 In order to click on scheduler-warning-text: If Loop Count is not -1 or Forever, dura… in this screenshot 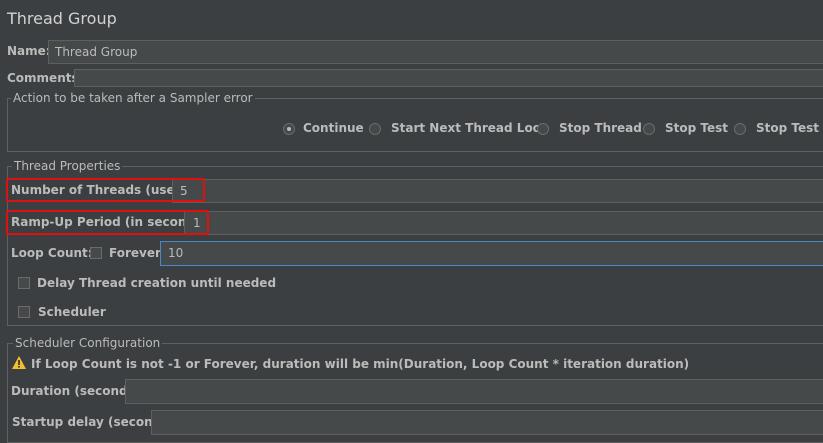, I will do `click(360, 364)`.